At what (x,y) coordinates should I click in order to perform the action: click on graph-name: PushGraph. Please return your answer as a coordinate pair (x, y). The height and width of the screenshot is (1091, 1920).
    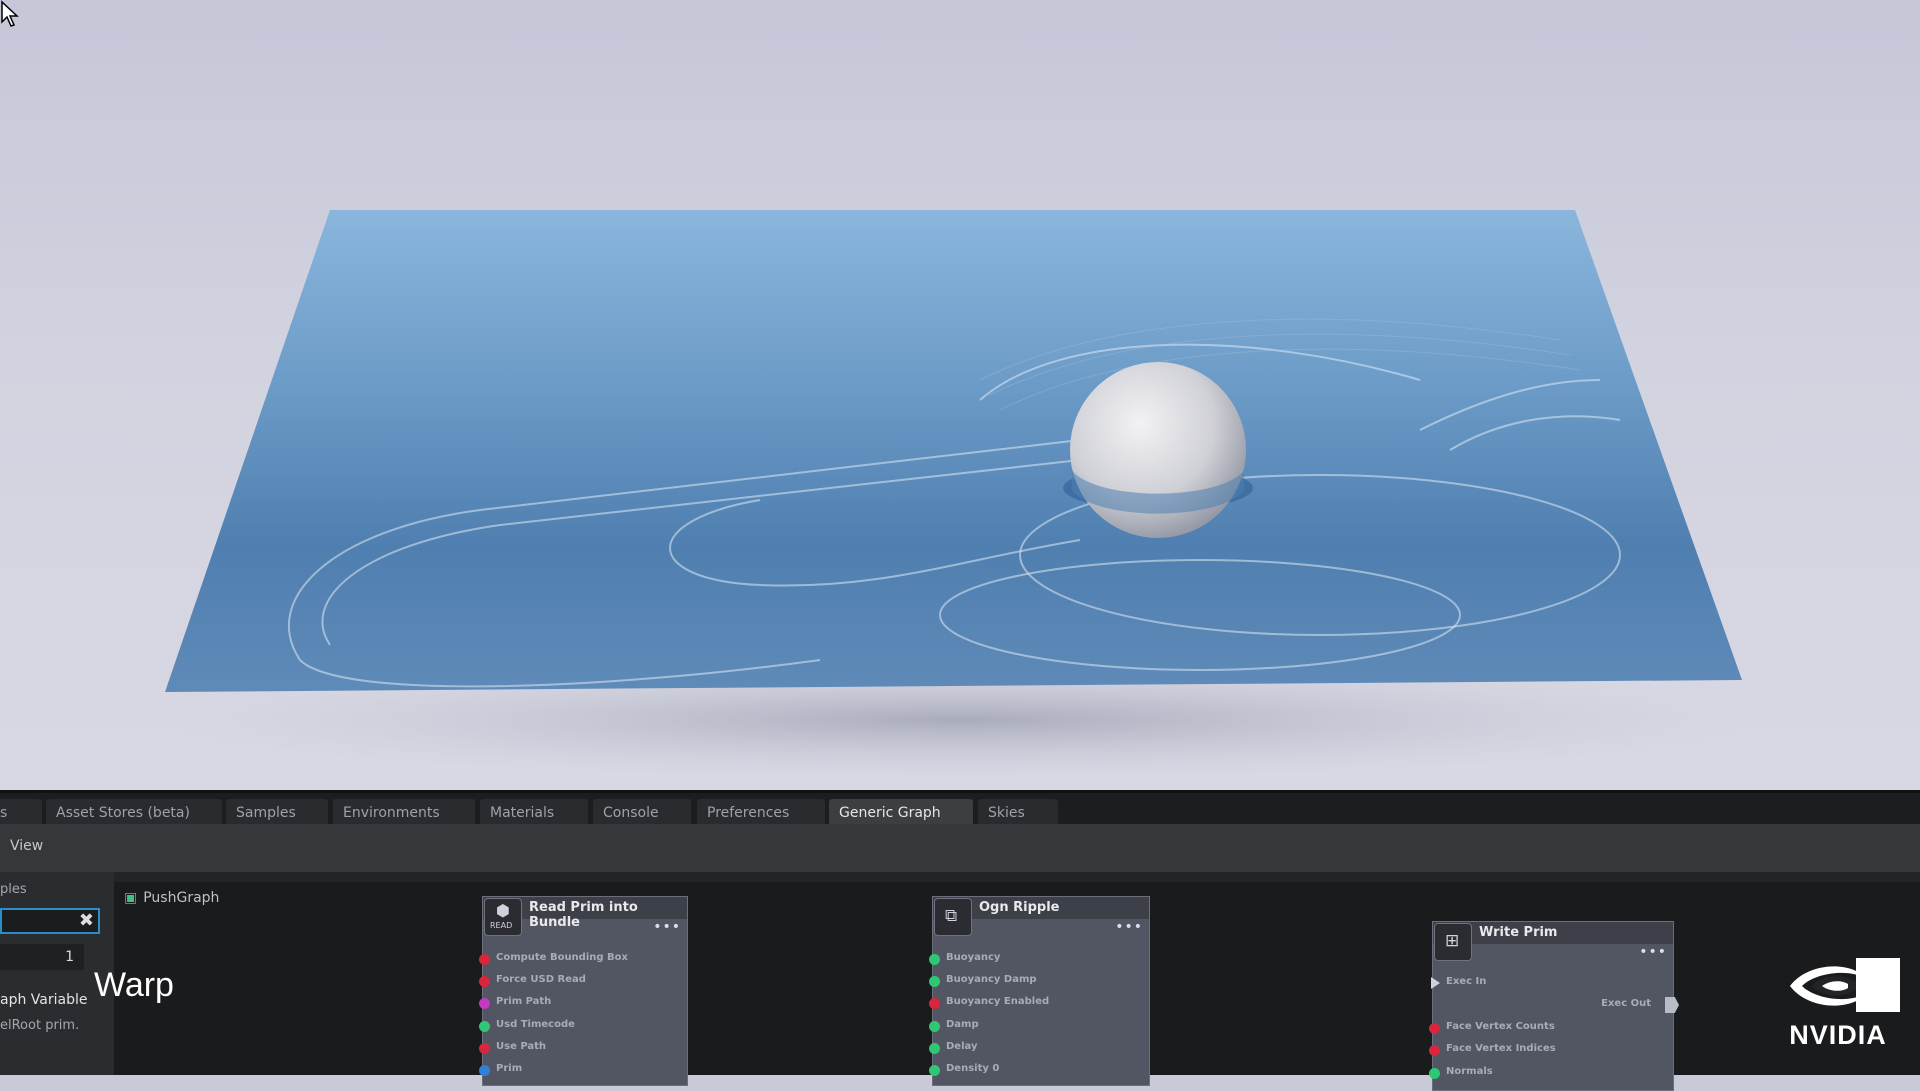
    Looking at the image, I should click on (181, 898).